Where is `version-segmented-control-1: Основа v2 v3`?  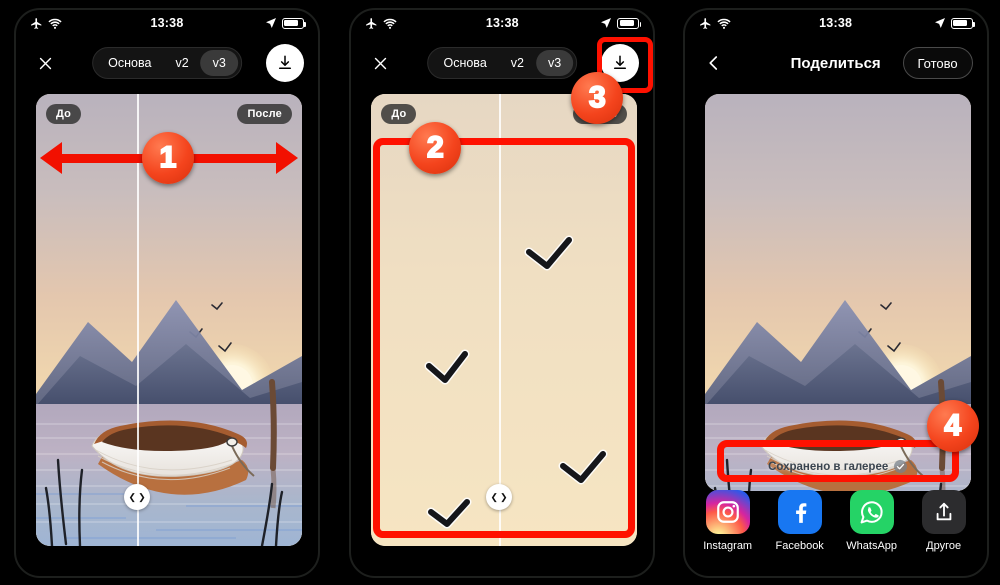
version-segmented-control-1: Основа v2 v3 is located at coordinates (167, 63).